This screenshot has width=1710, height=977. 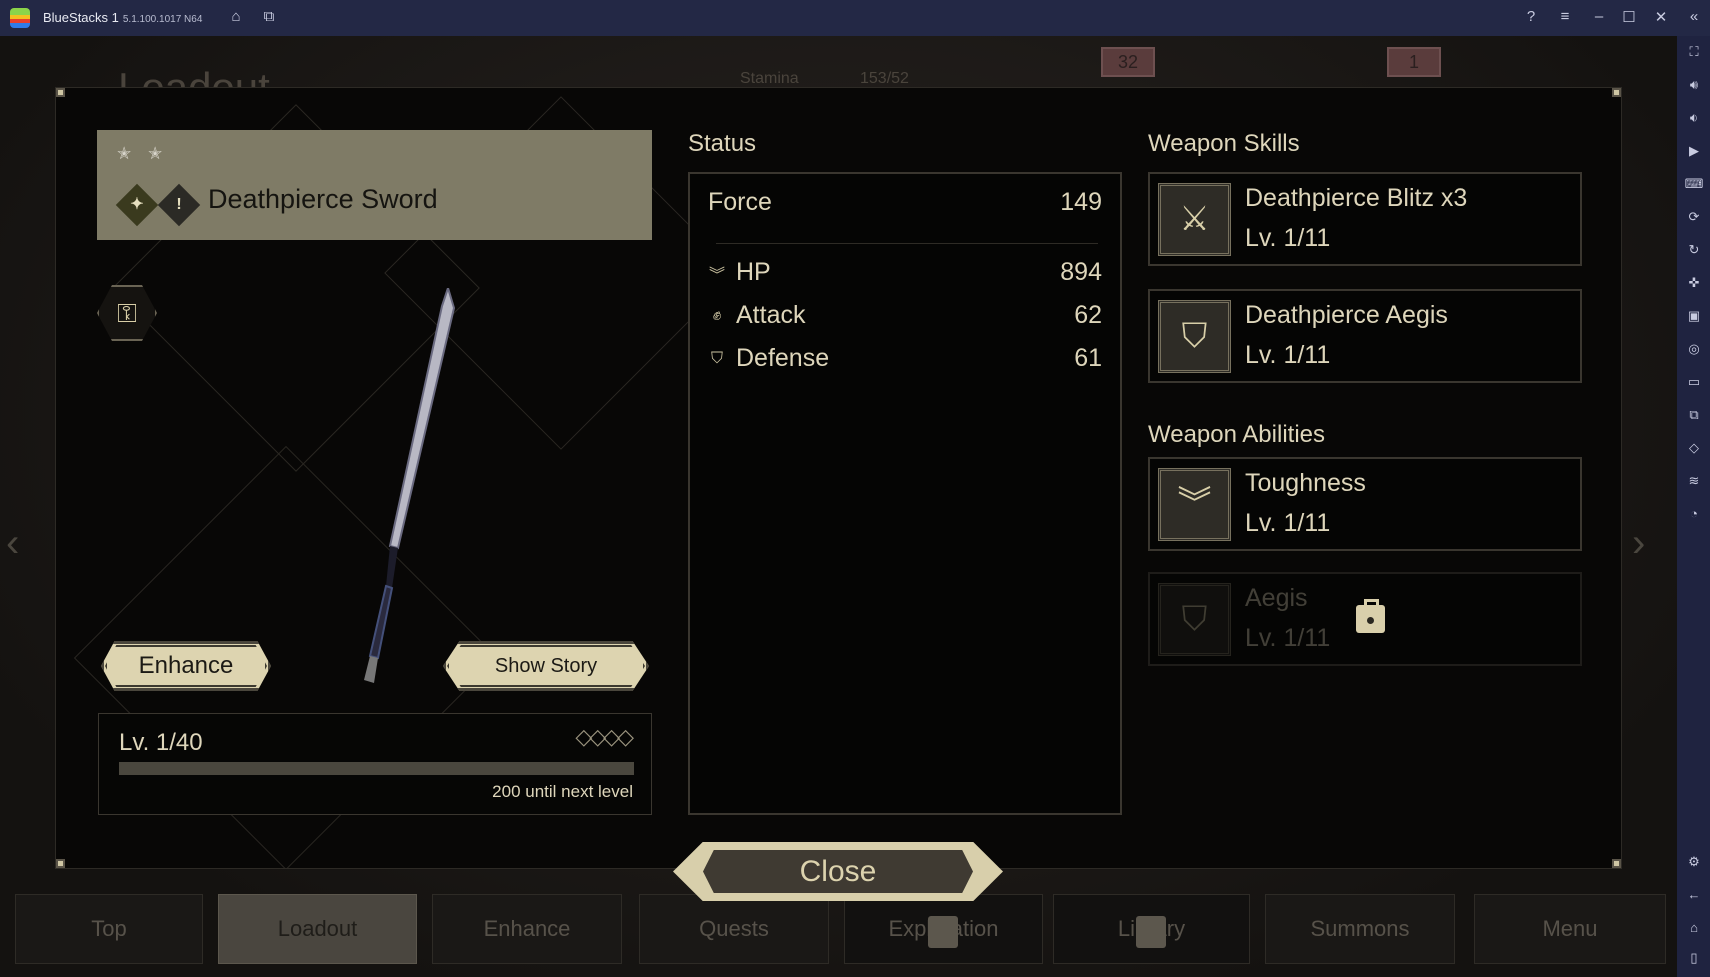 What do you see at coordinates (905, 272) in the screenshot?
I see `stat-row-hp: ︾ HP 894` at bounding box center [905, 272].